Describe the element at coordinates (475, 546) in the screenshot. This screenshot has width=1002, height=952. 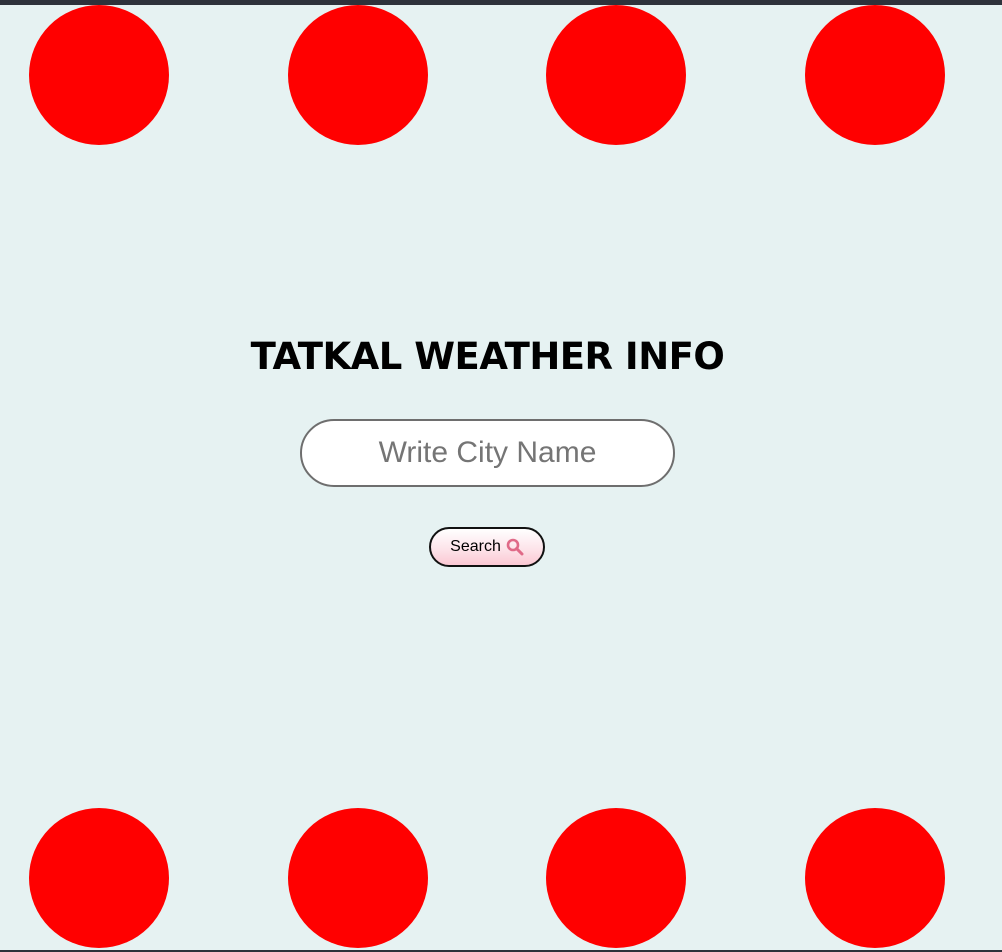
I see `search-button-label: Search` at that location.